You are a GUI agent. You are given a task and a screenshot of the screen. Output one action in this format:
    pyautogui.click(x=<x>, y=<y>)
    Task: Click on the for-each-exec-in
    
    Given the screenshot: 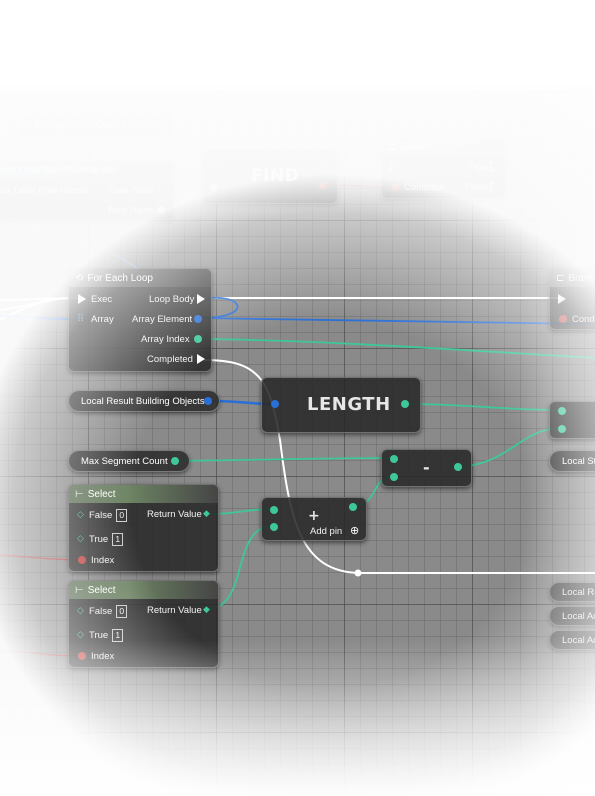 What is the action you would take?
    pyautogui.click(x=82, y=299)
    